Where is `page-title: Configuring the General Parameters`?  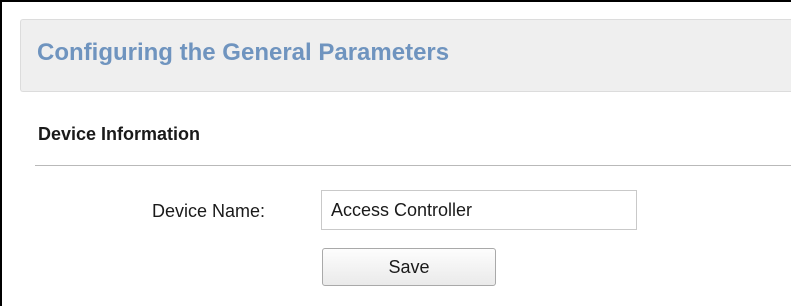
page-title: Configuring the General Parameters is located at coordinates (243, 52).